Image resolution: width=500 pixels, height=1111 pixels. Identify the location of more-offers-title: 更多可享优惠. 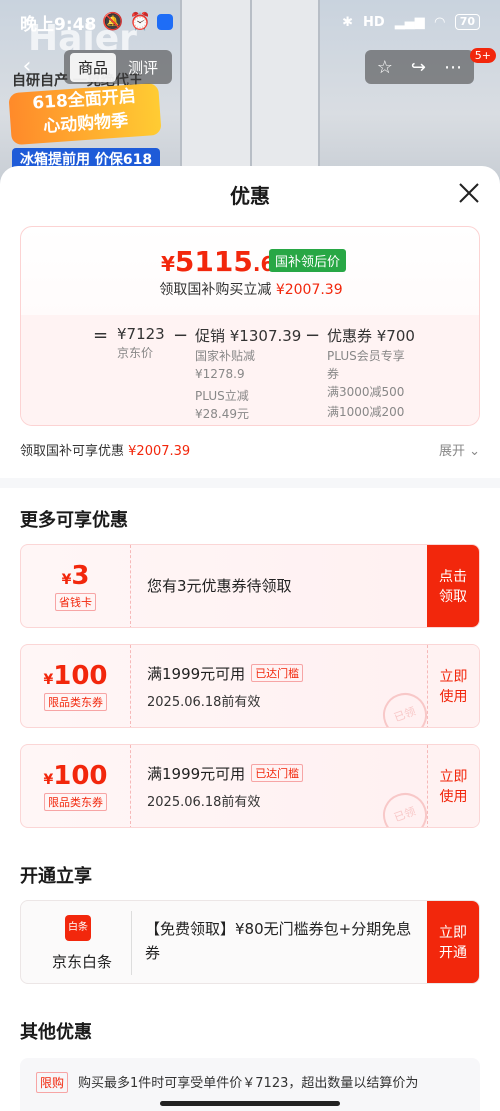
(74, 520).